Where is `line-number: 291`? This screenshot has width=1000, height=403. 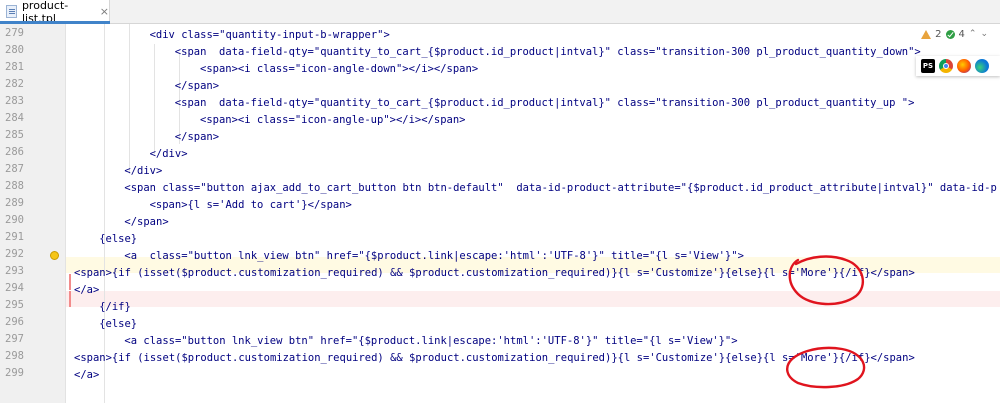 line-number: 291 is located at coordinates (14, 237).